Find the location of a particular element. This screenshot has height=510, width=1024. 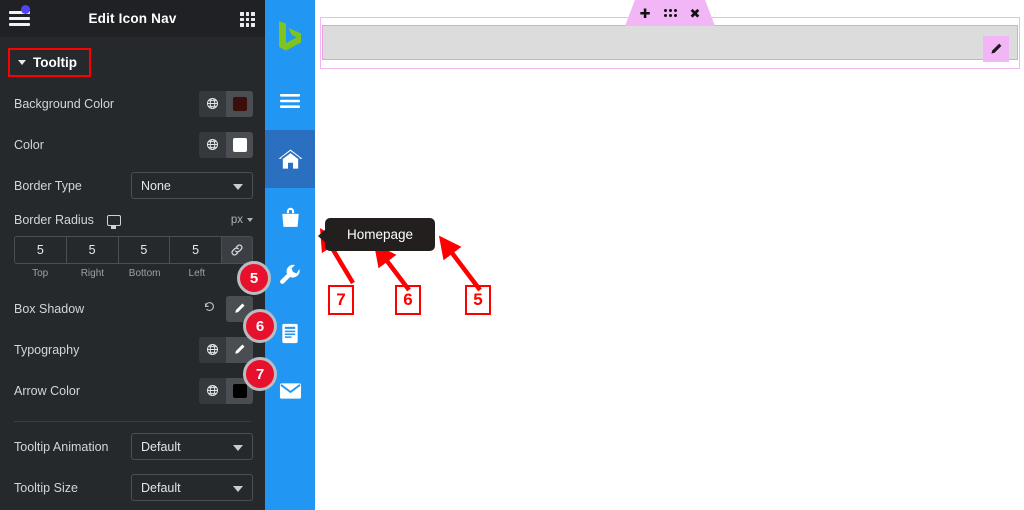

bing-logo-icon is located at coordinates (290, 36).